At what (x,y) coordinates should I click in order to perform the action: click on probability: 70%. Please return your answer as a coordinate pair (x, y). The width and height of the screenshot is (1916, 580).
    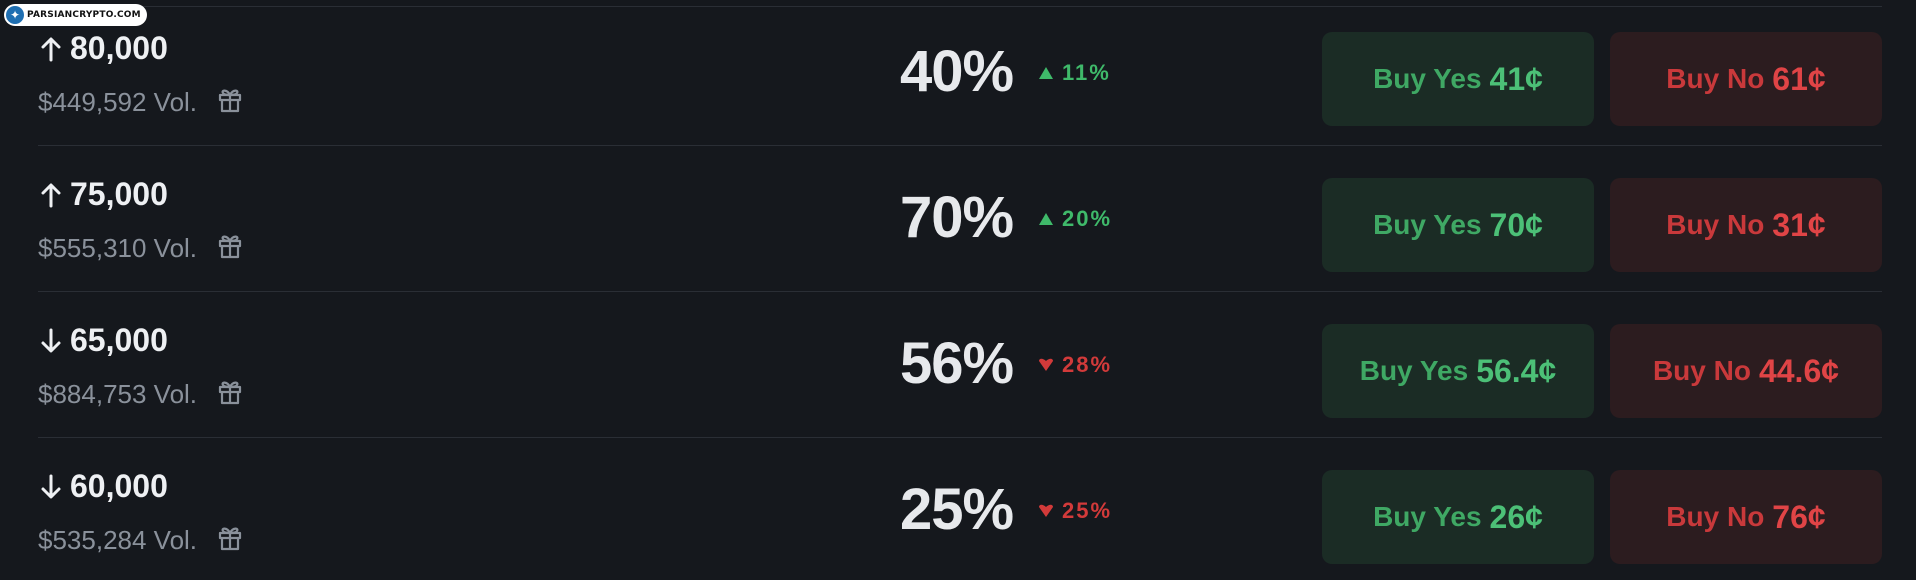
    Looking at the image, I should click on (957, 217).